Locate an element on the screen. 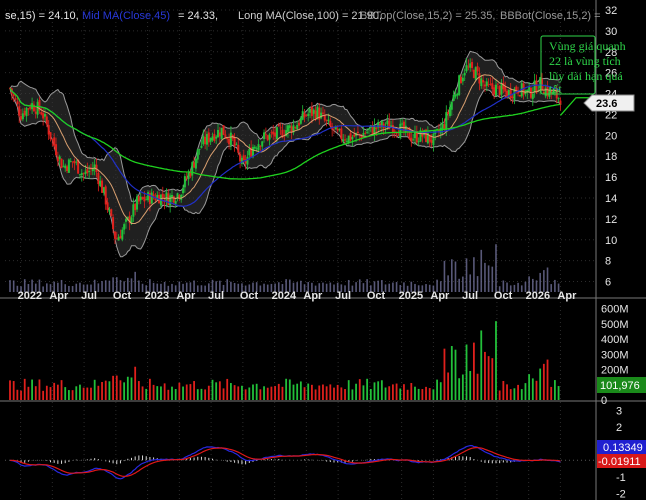 The height and width of the screenshot is (500, 646). volume-tick-label: 500M is located at coordinates (615, 325).